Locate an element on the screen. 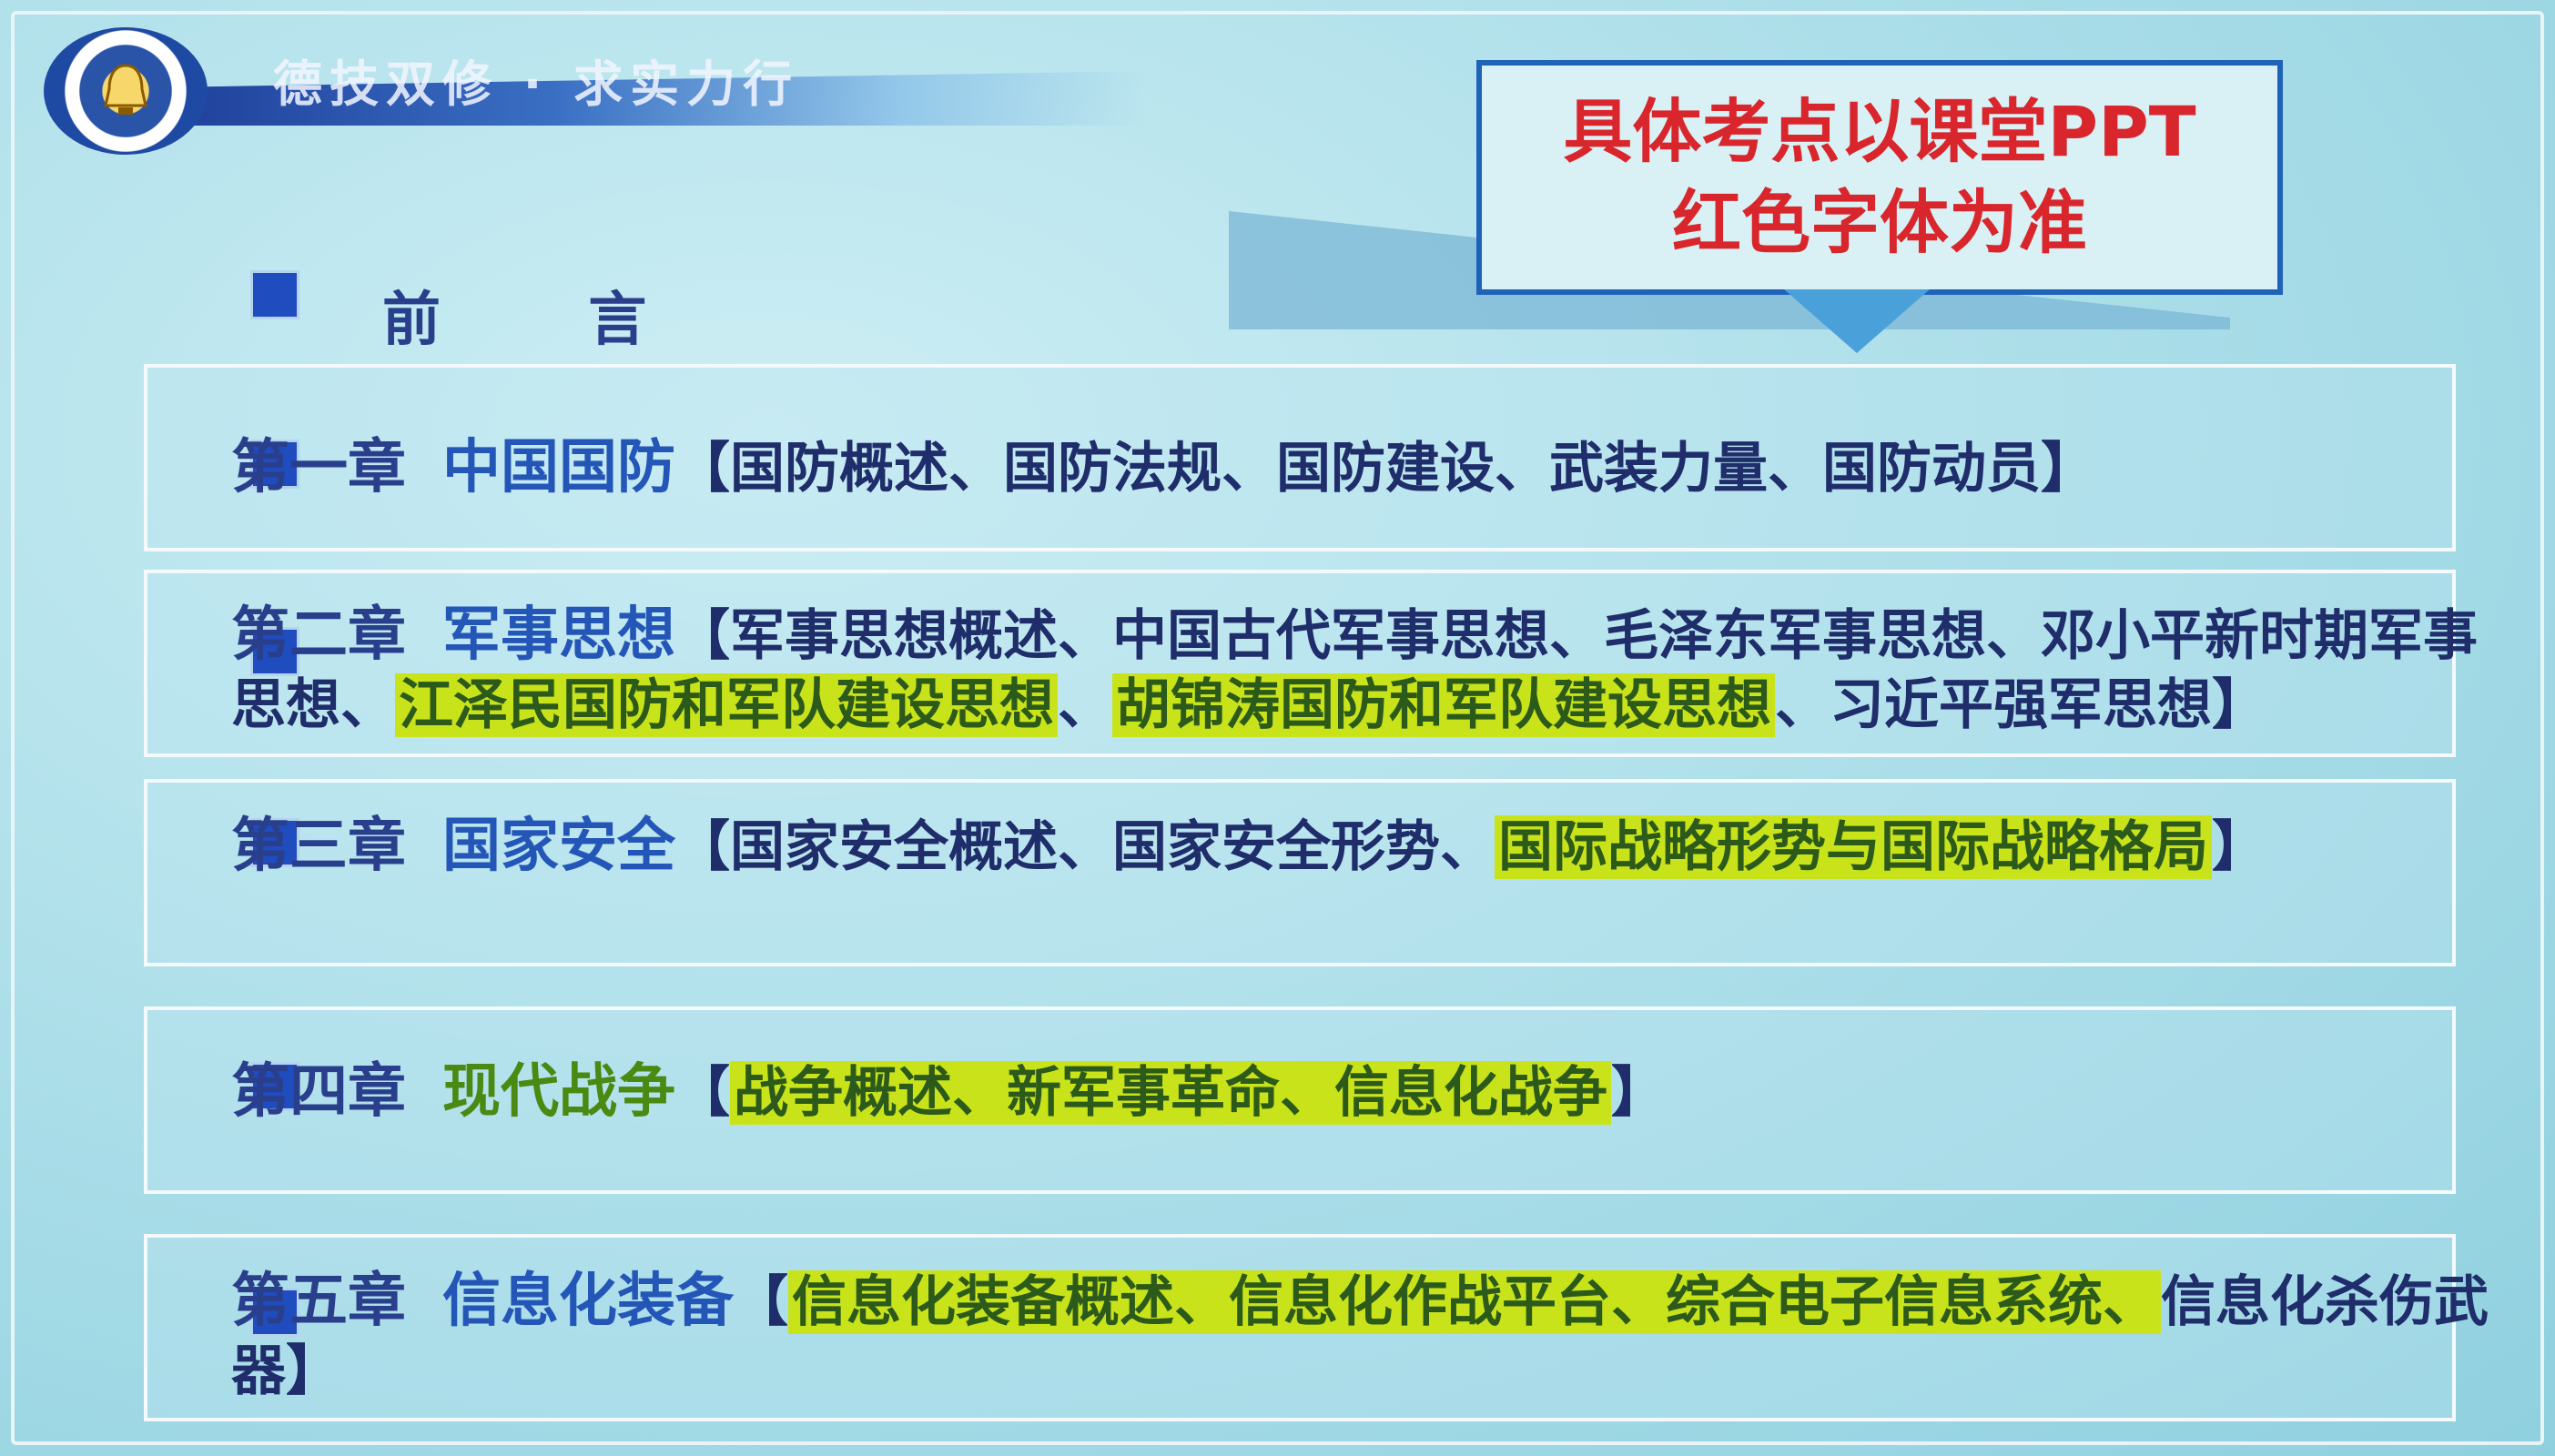 The image size is (2555, 1456). highlighted-topic: 江泽民国防和军队建设思想 is located at coordinates (726, 705).